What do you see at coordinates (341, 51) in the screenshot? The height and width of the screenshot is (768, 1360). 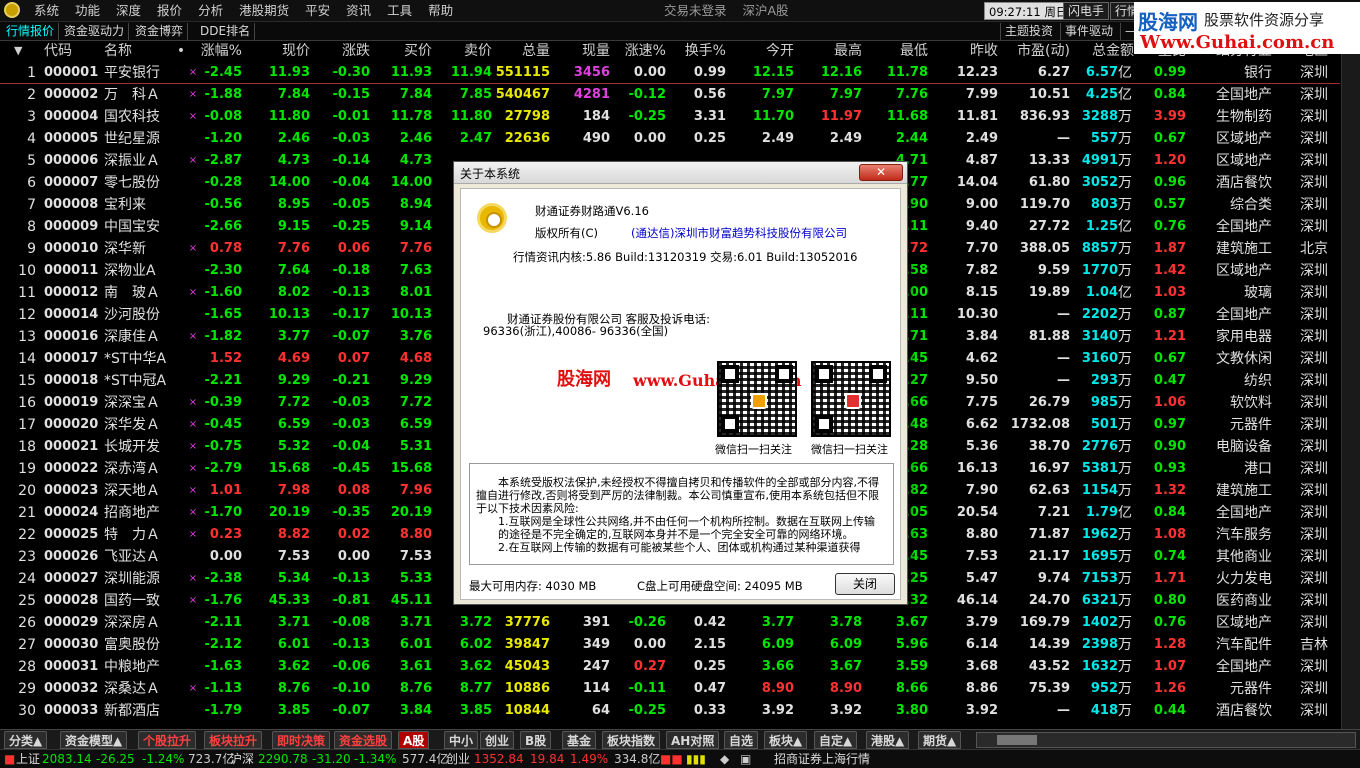 I see `column-header: 涨跌` at bounding box center [341, 51].